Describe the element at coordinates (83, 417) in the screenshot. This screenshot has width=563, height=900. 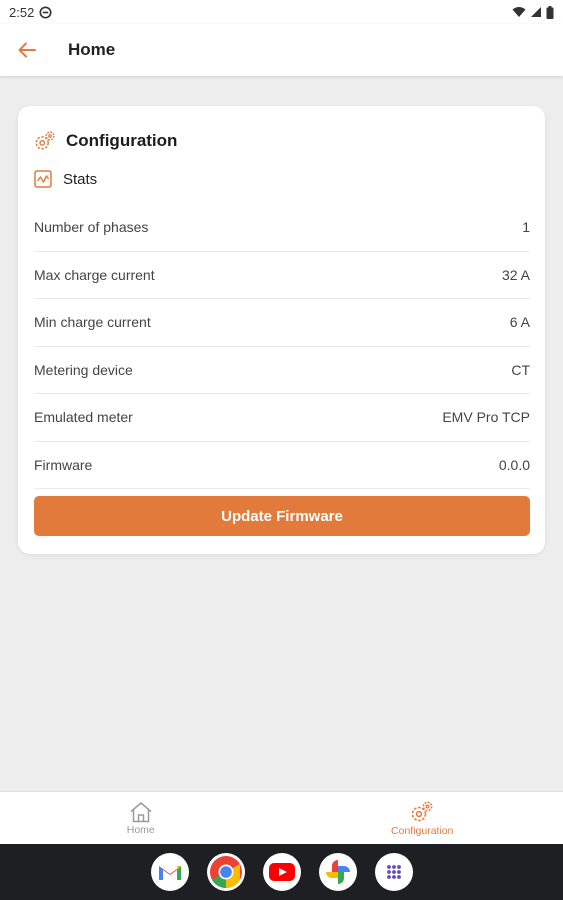
I see `stat-label: Emulated meter` at that location.